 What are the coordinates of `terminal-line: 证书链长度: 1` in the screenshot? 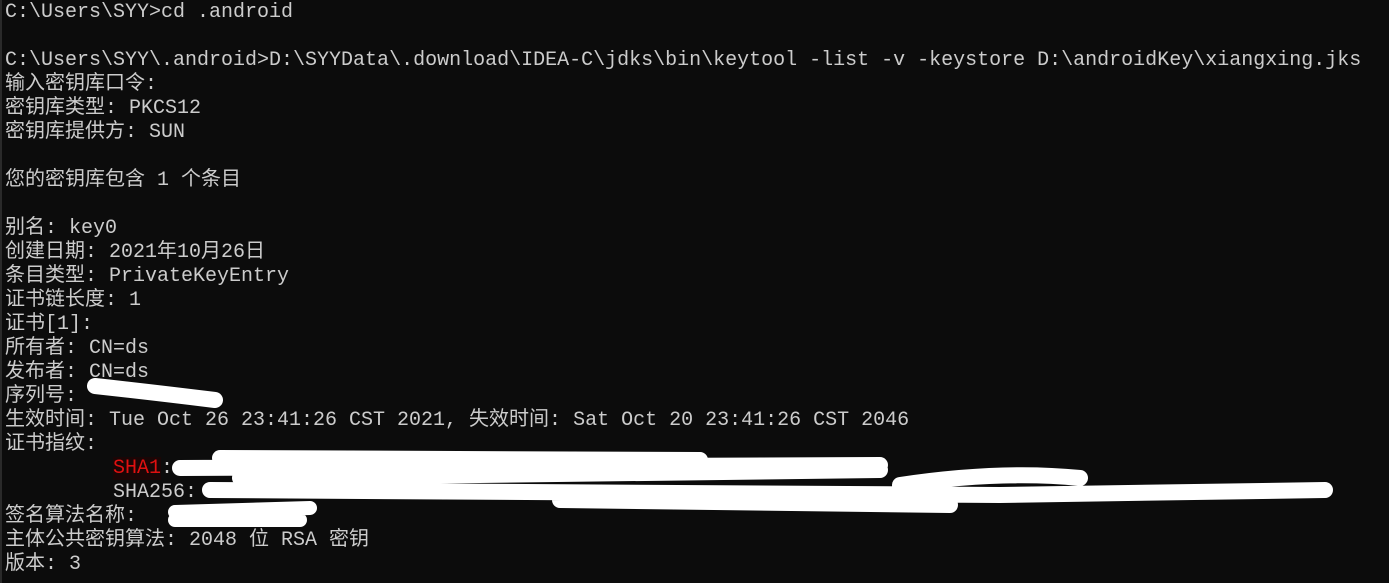 It's located at (73, 300).